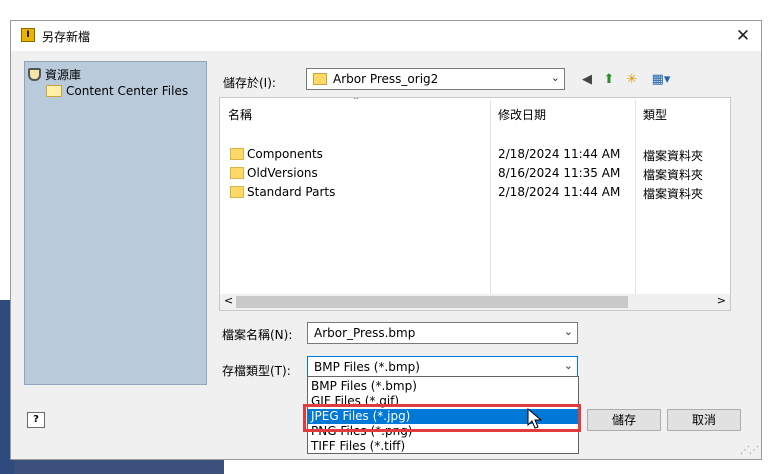 The width and height of the screenshot is (770, 474). What do you see at coordinates (704, 420) in the screenshot?
I see `cancel-button: 取消` at bounding box center [704, 420].